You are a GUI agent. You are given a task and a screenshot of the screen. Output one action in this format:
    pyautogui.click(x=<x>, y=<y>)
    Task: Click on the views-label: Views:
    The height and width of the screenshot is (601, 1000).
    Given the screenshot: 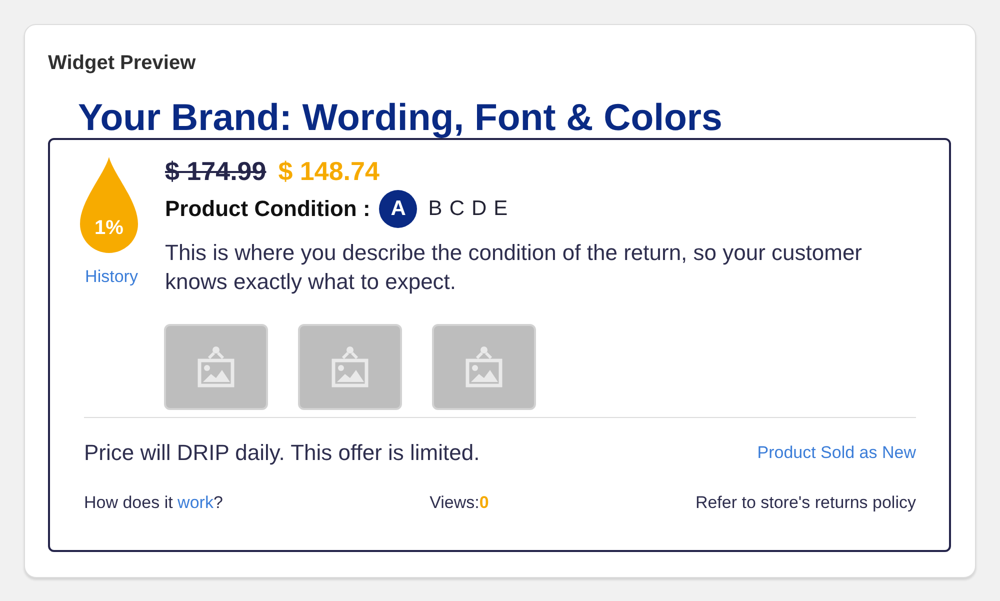 What is the action you would take?
    pyautogui.click(x=455, y=503)
    